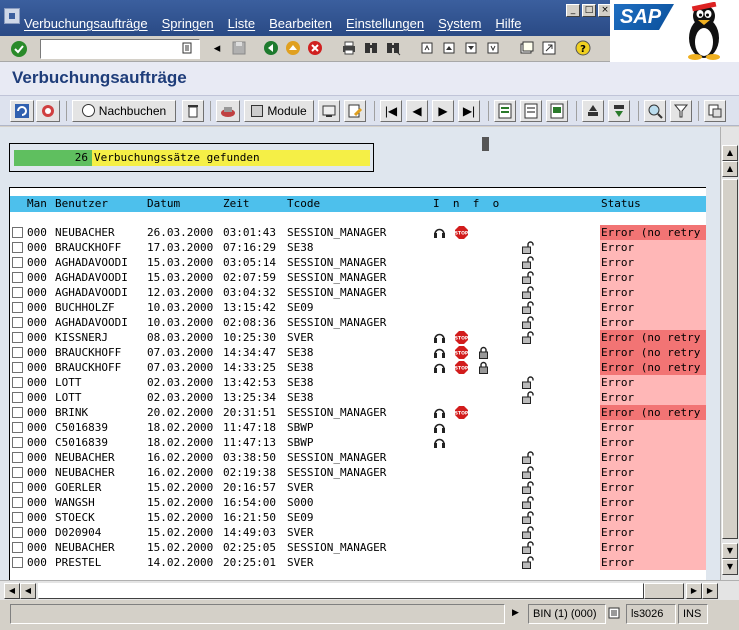 This screenshot has height=630, width=739. Describe the element at coordinates (449, 49) in the screenshot. I see `previous-page-icon` at that location.